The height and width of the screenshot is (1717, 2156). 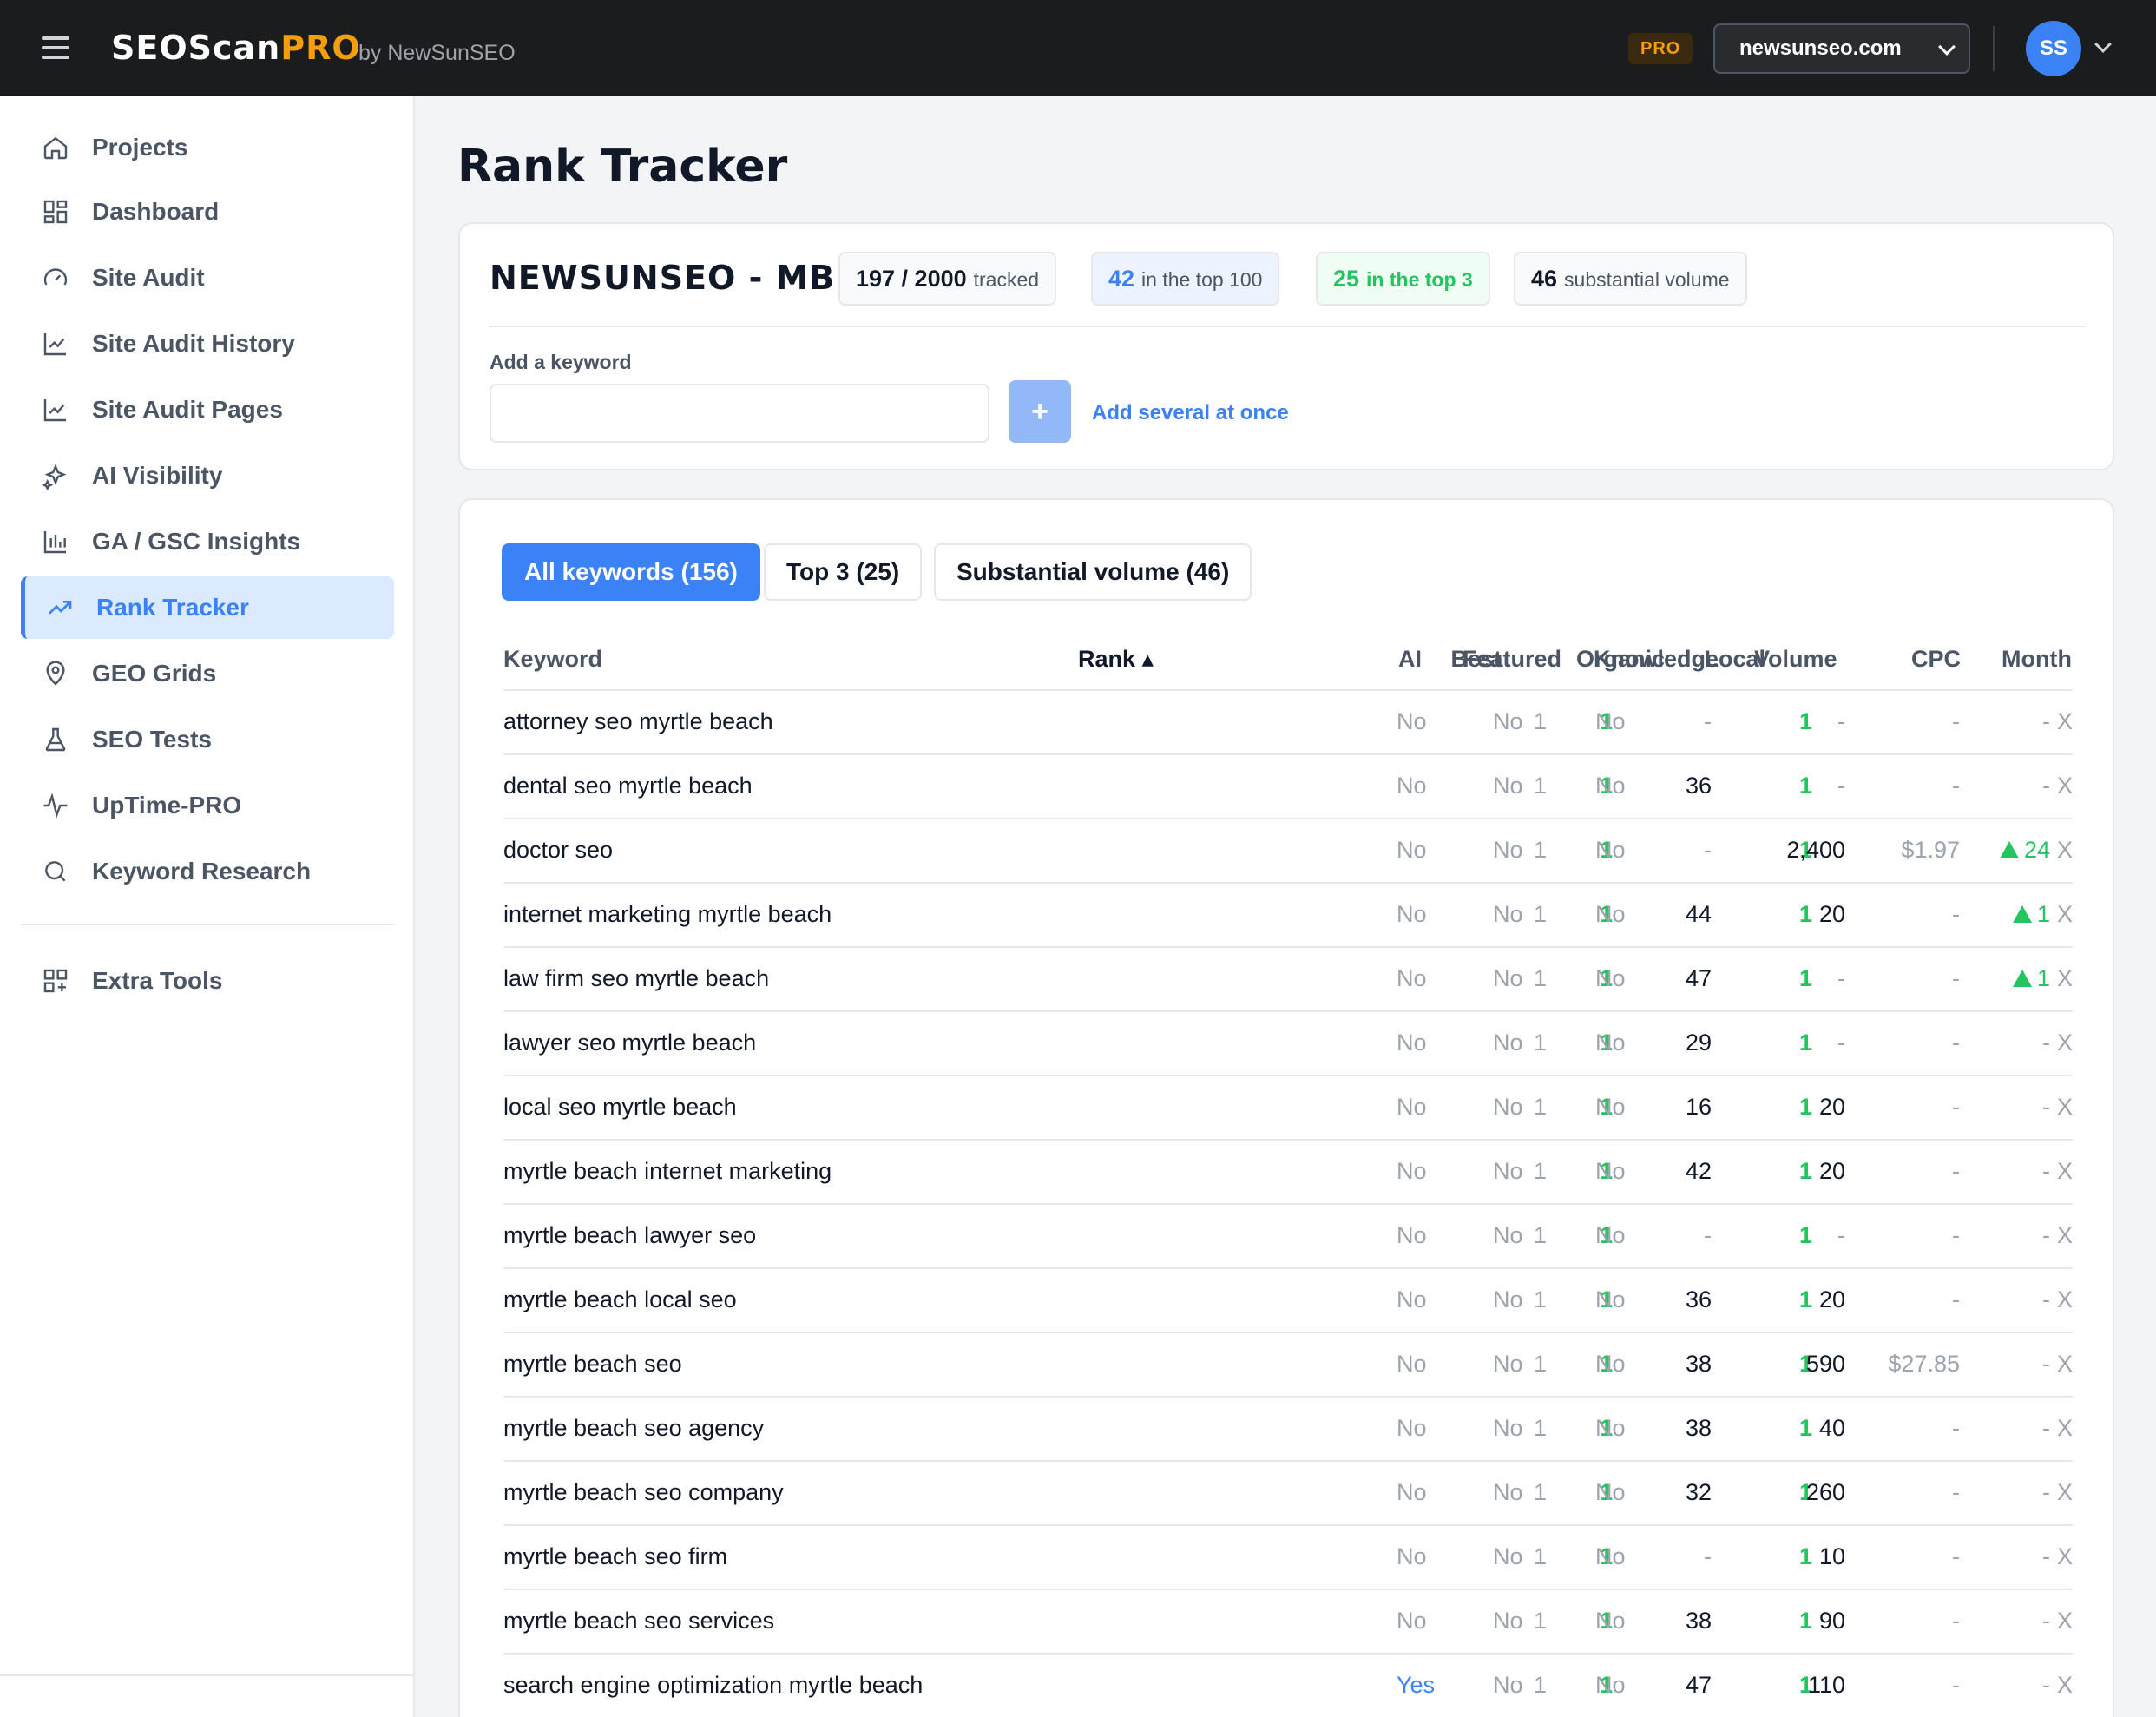 I want to click on tab-all-keywords: All keywords (156), so click(x=631, y=572).